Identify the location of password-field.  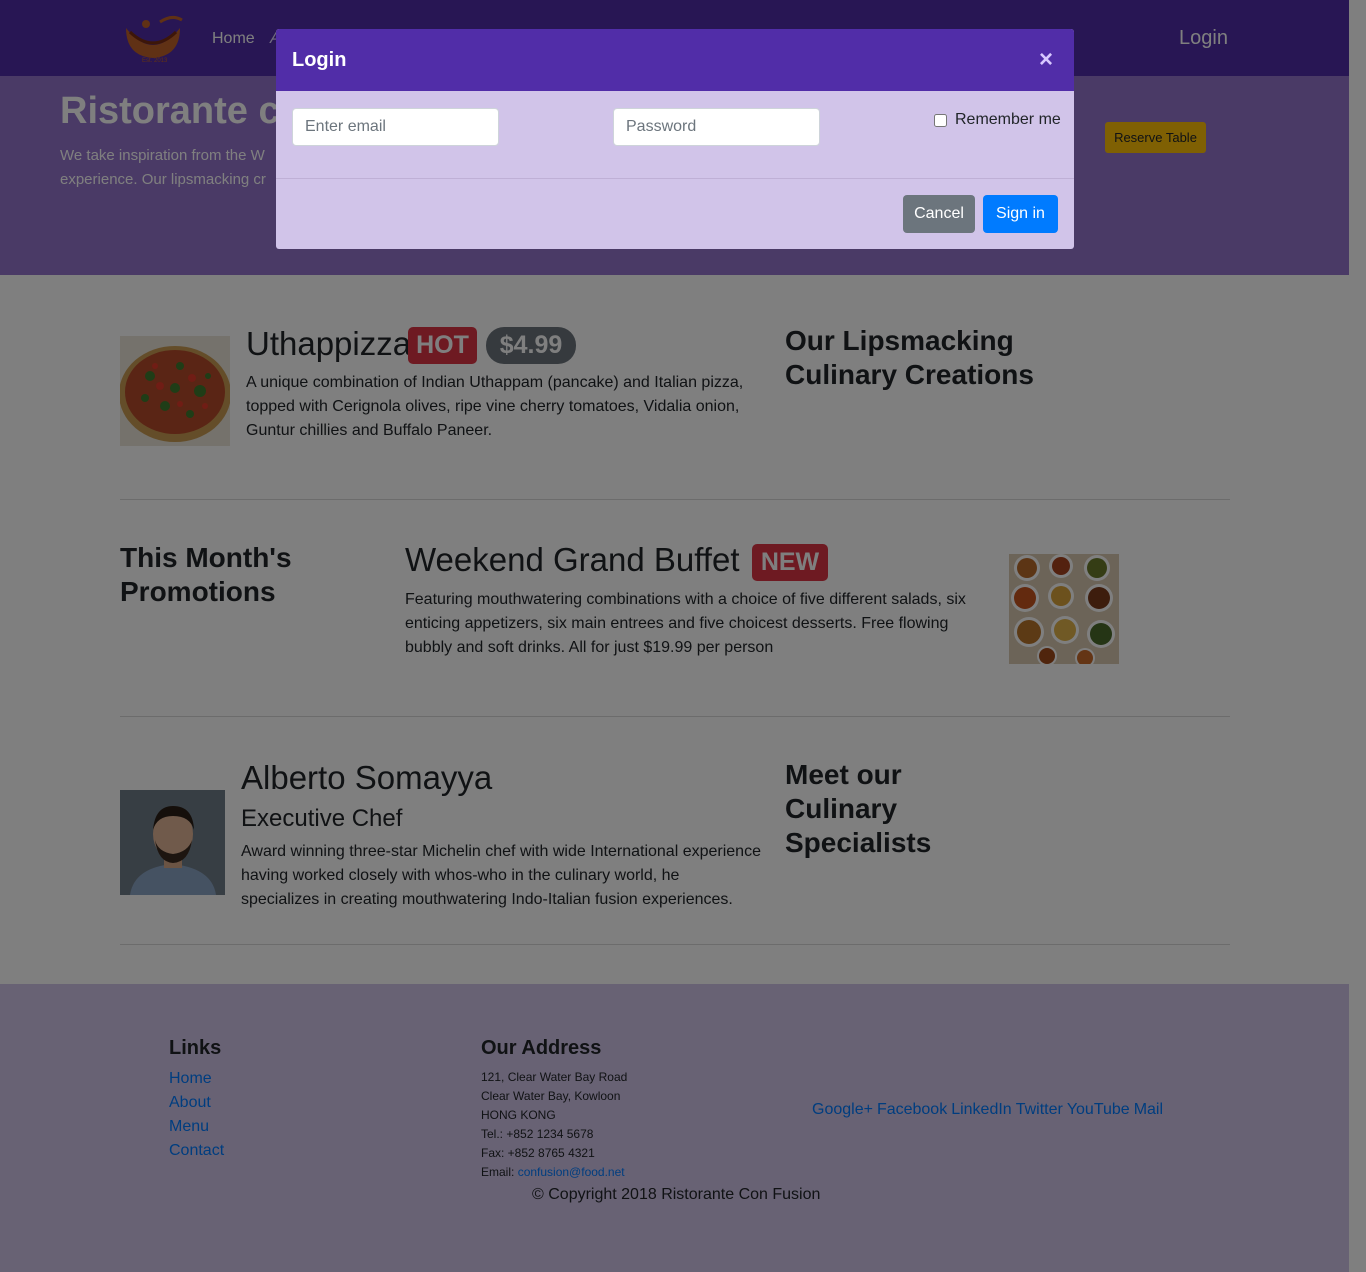
(716, 127).